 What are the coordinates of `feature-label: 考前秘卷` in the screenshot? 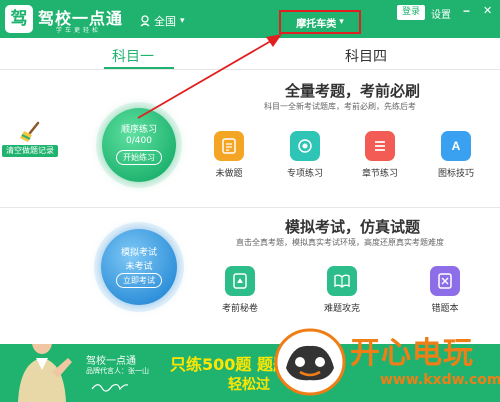 It's located at (239, 309).